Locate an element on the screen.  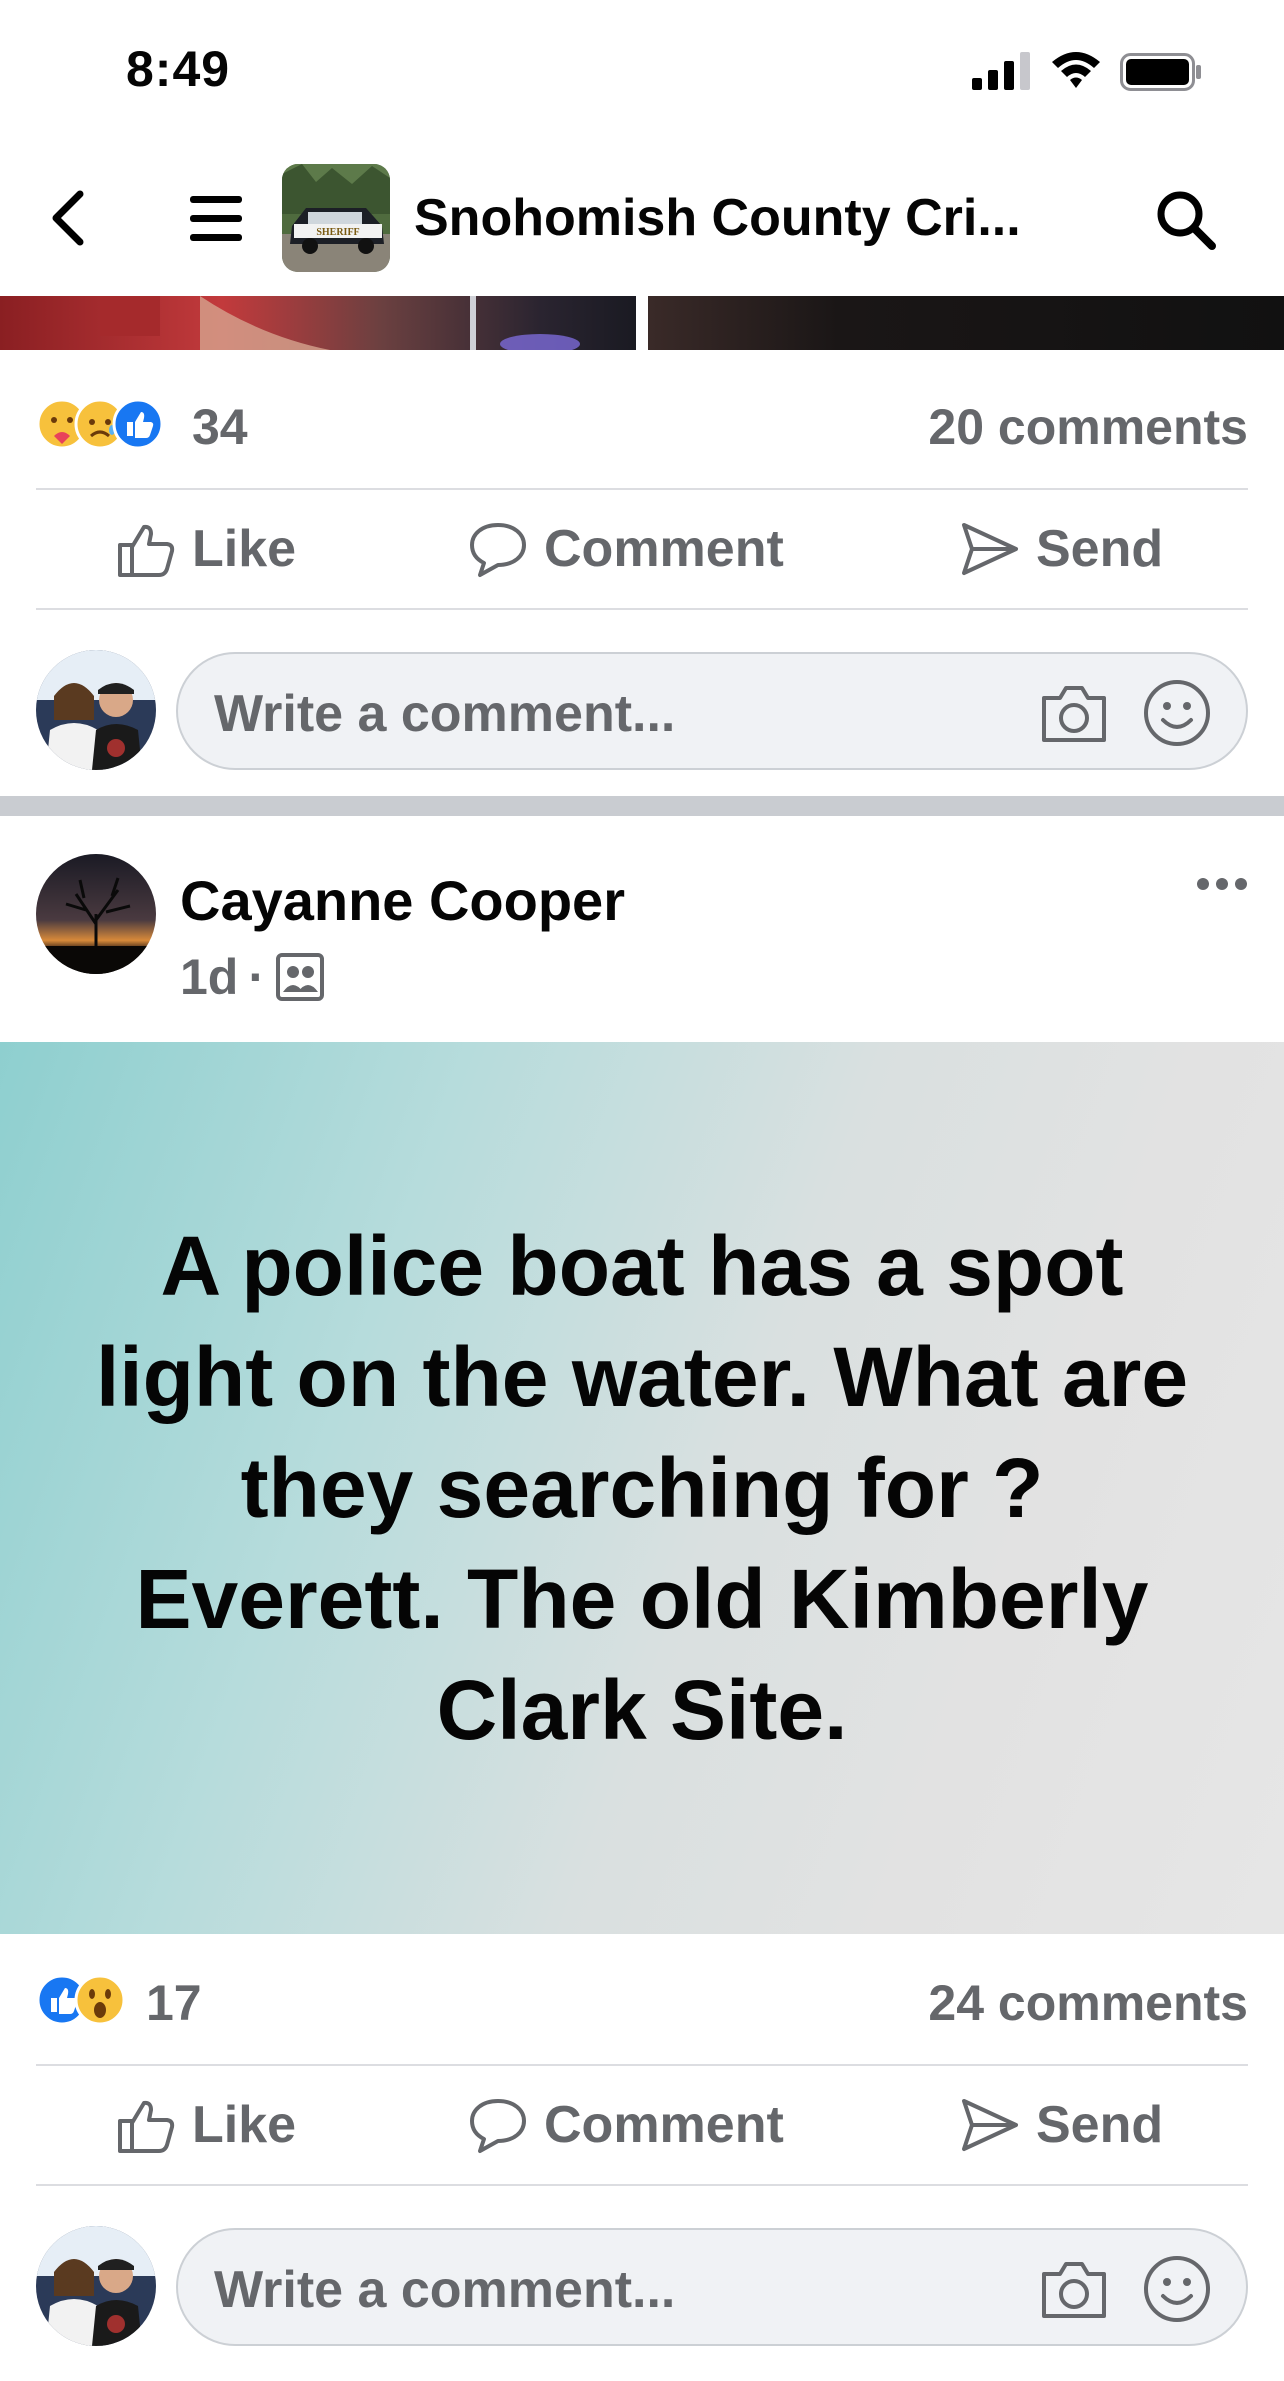
post-header: Cayanne Cooper 1d · is located at coordinates (642, 929).